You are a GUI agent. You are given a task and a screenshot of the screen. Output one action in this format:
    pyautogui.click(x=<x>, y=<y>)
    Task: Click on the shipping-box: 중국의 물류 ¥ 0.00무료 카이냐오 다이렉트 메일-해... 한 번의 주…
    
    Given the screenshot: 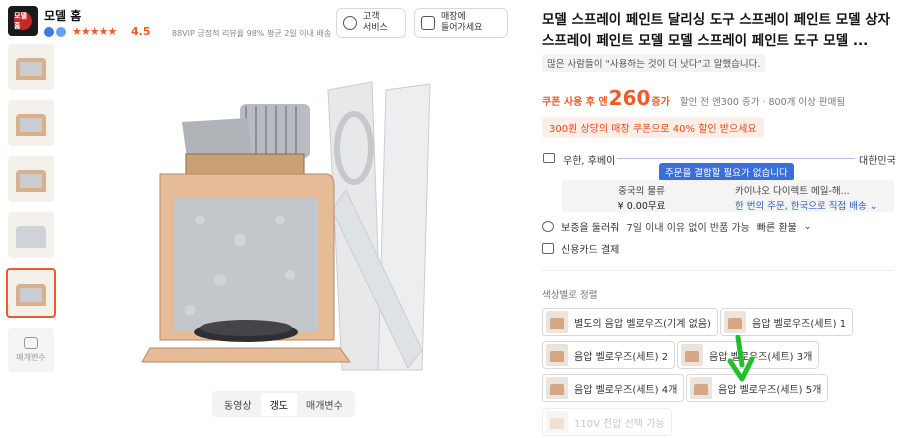 What is the action you would take?
    pyautogui.click(x=728, y=196)
    